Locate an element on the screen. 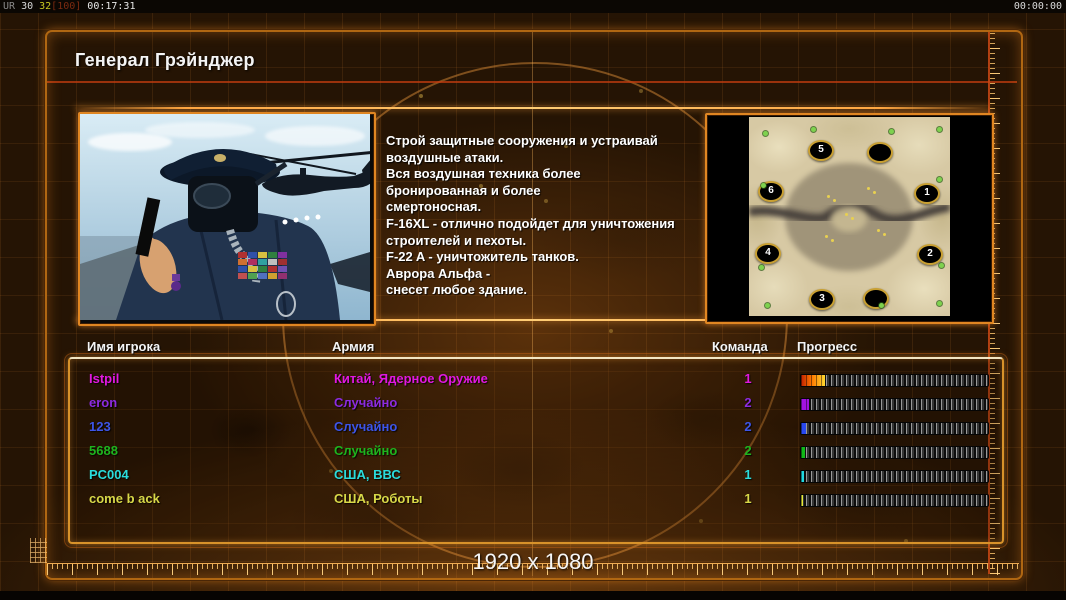 The width and height of the screenshot is (1066, 600). map-start-marker: 4 is located at coordinates (768, 253).